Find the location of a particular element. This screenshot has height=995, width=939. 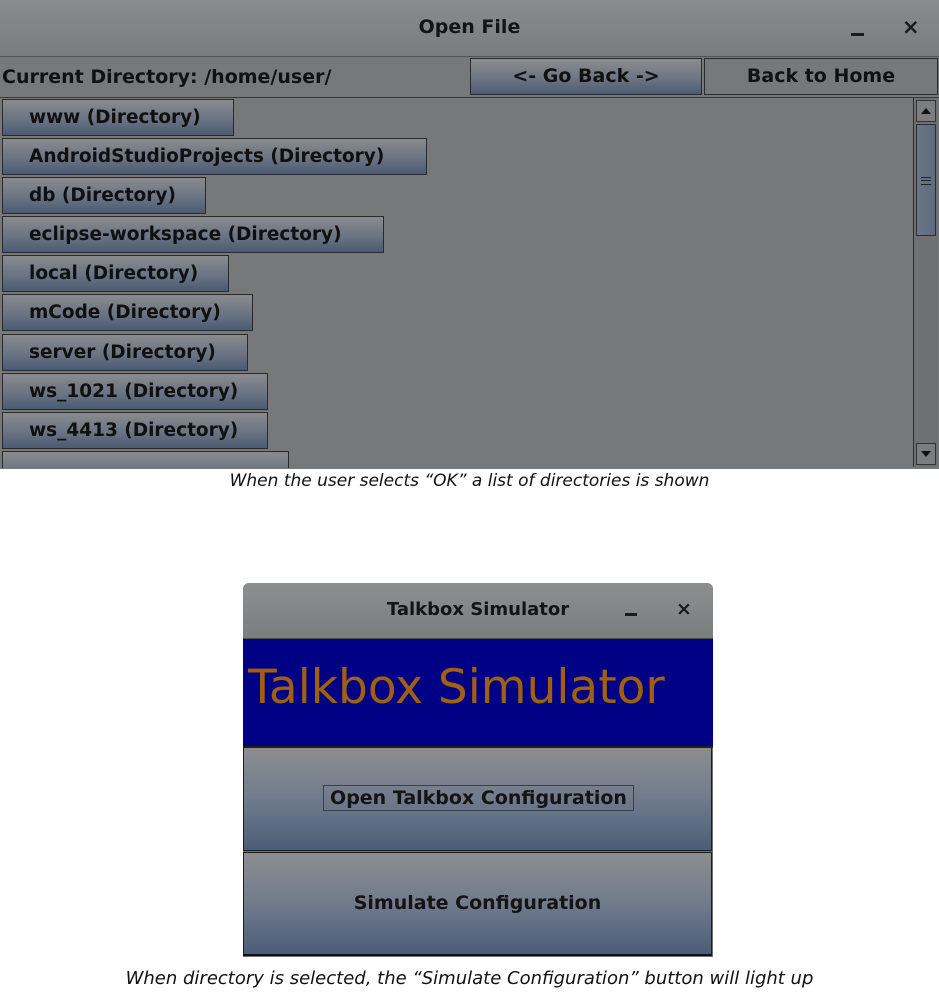

window-title: Open File is located at coordinates (469, 27).